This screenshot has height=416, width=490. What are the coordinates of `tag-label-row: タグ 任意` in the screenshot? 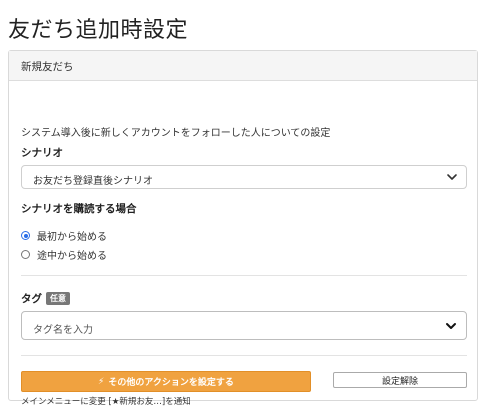 It's located at (45, 298).